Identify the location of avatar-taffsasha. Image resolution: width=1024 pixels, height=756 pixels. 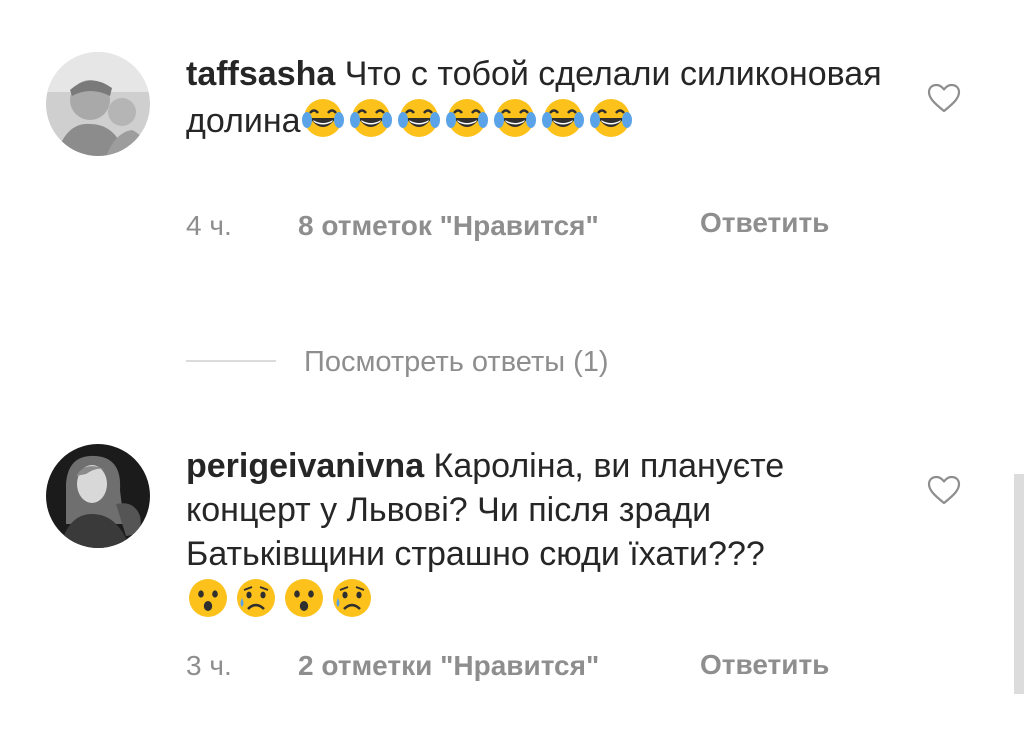
(98, 104).